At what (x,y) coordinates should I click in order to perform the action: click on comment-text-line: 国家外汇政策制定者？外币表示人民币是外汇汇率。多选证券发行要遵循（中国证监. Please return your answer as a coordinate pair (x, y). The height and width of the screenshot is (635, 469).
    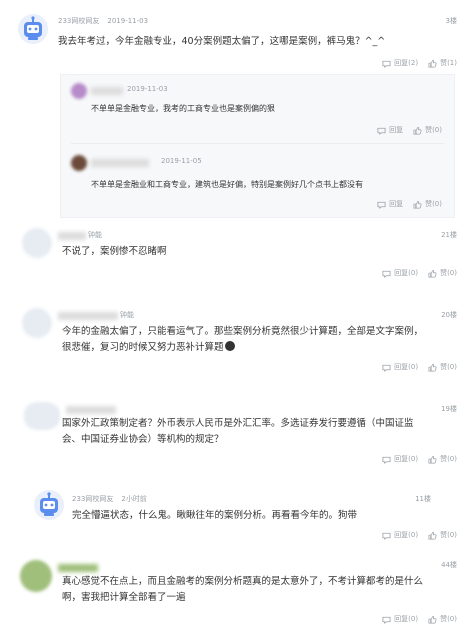
    Looking at the image, I should click on (238, 423).